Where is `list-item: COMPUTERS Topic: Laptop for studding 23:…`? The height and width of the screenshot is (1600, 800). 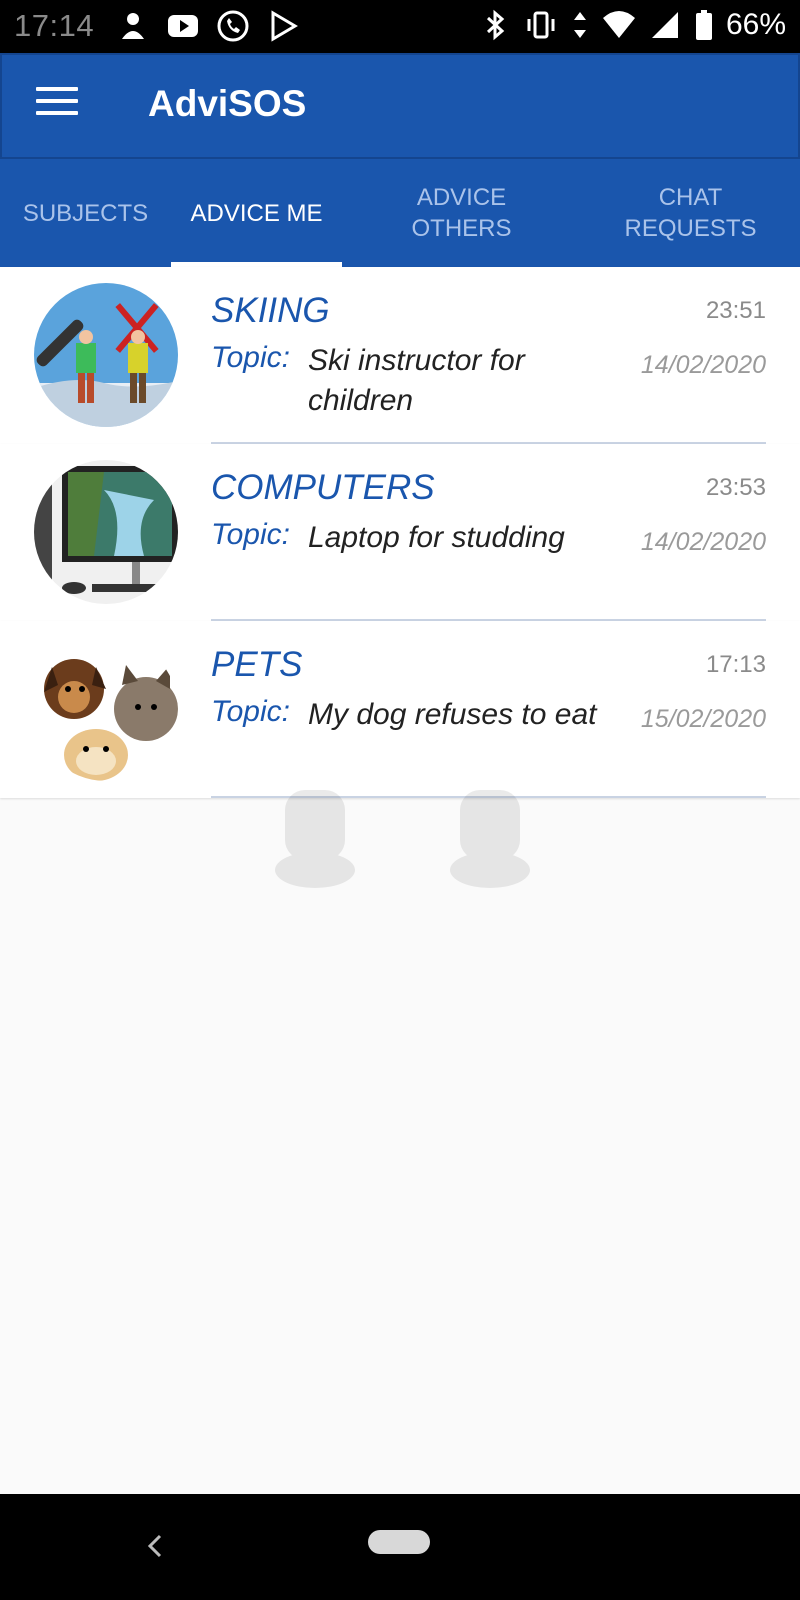 list-item: COMPUTERS Topic: Laptop for studding 23:… is located at coordinates (400, 532).